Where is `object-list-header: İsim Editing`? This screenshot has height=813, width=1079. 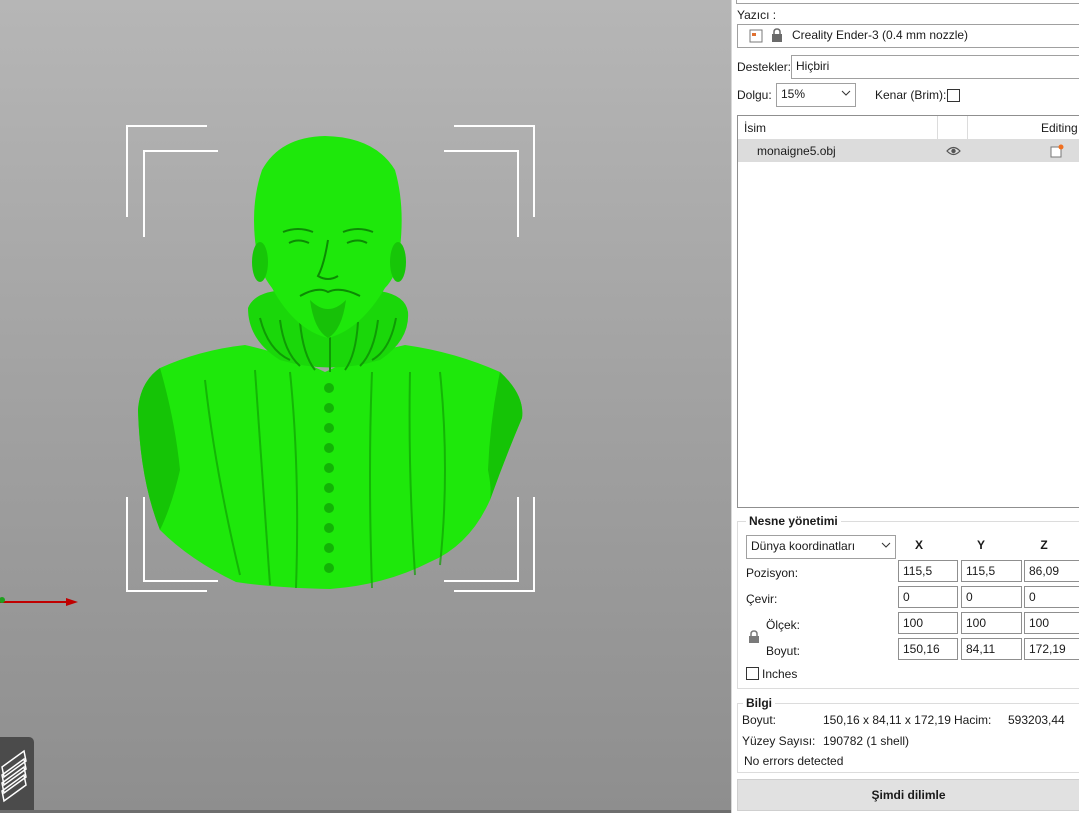 object-list-header: İsim Editing is located at coordinates (908, 128).